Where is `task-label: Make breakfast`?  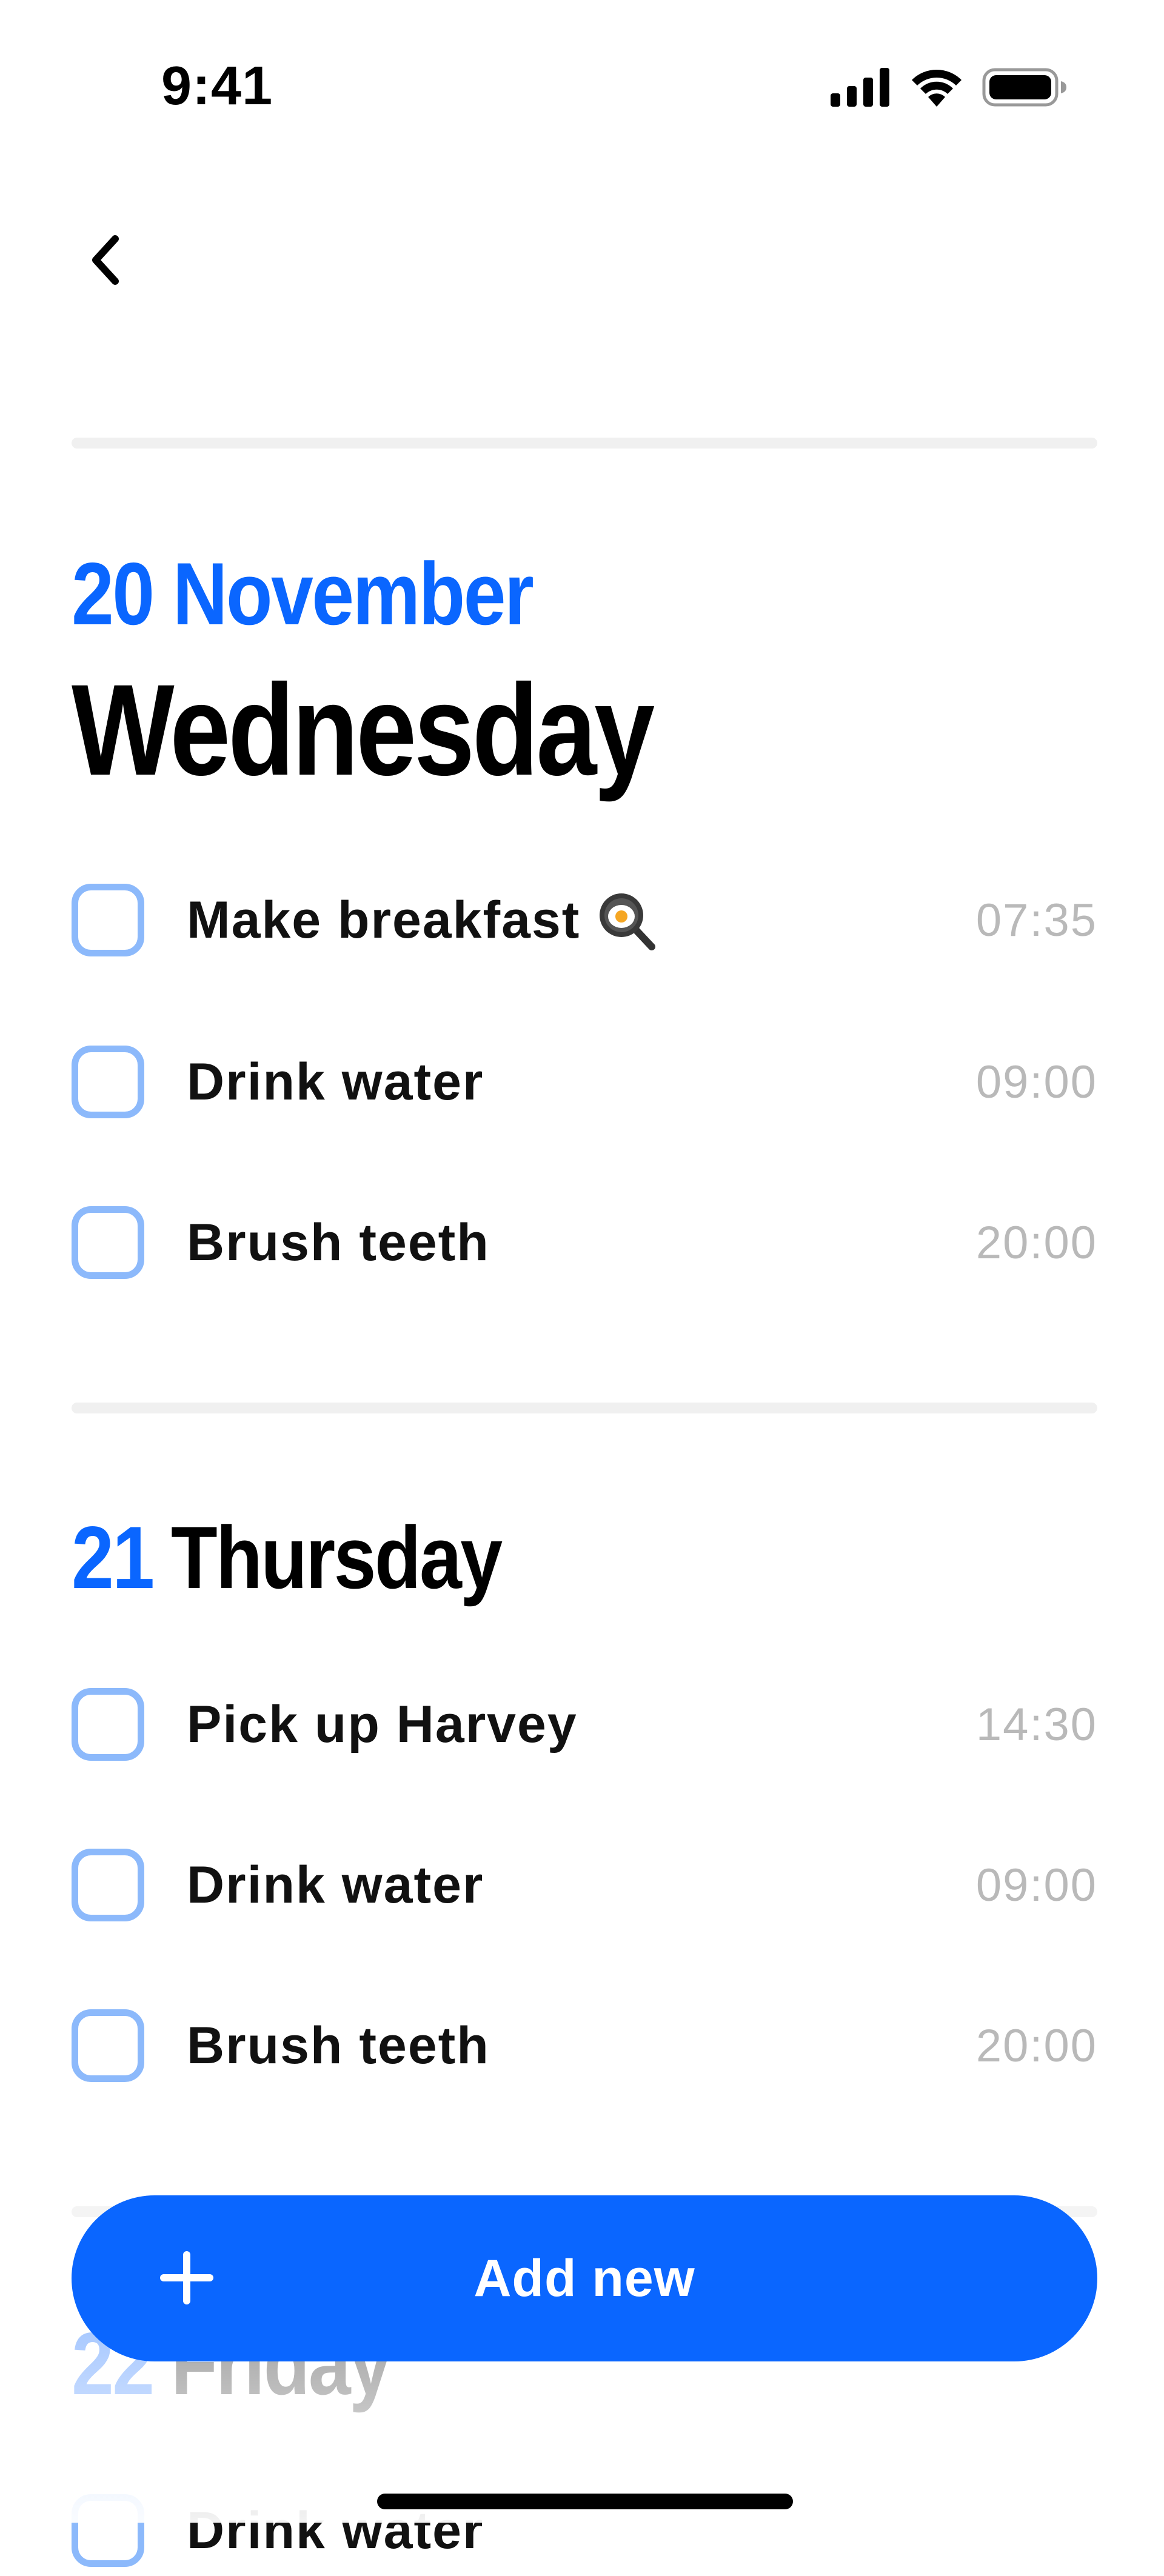
task-label: Make breakfast is located at coordinates (422, 920).